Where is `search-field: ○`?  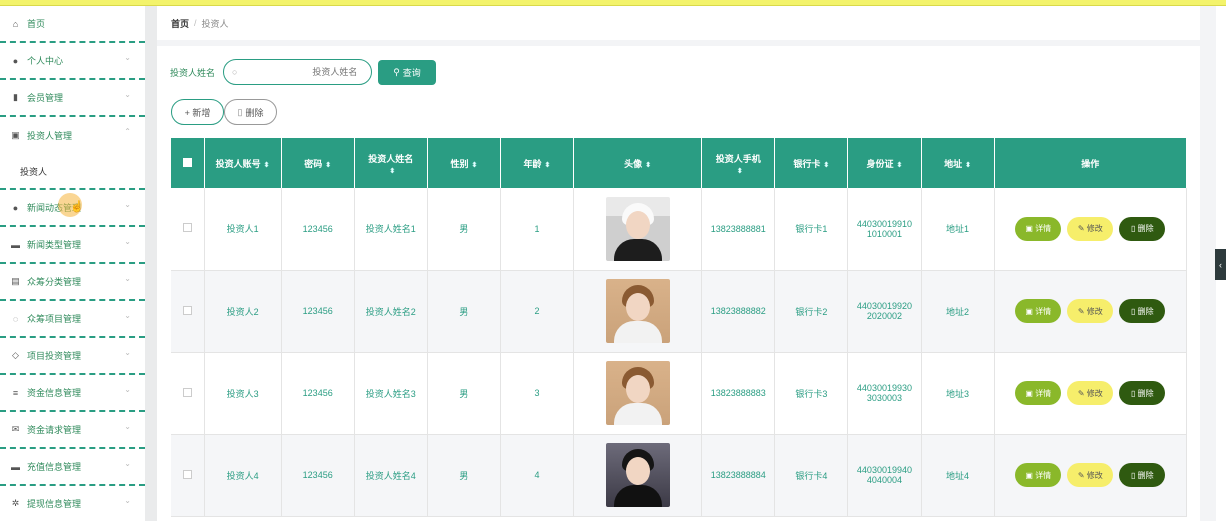 search-field: ○ is located at coordinates (297, 72).